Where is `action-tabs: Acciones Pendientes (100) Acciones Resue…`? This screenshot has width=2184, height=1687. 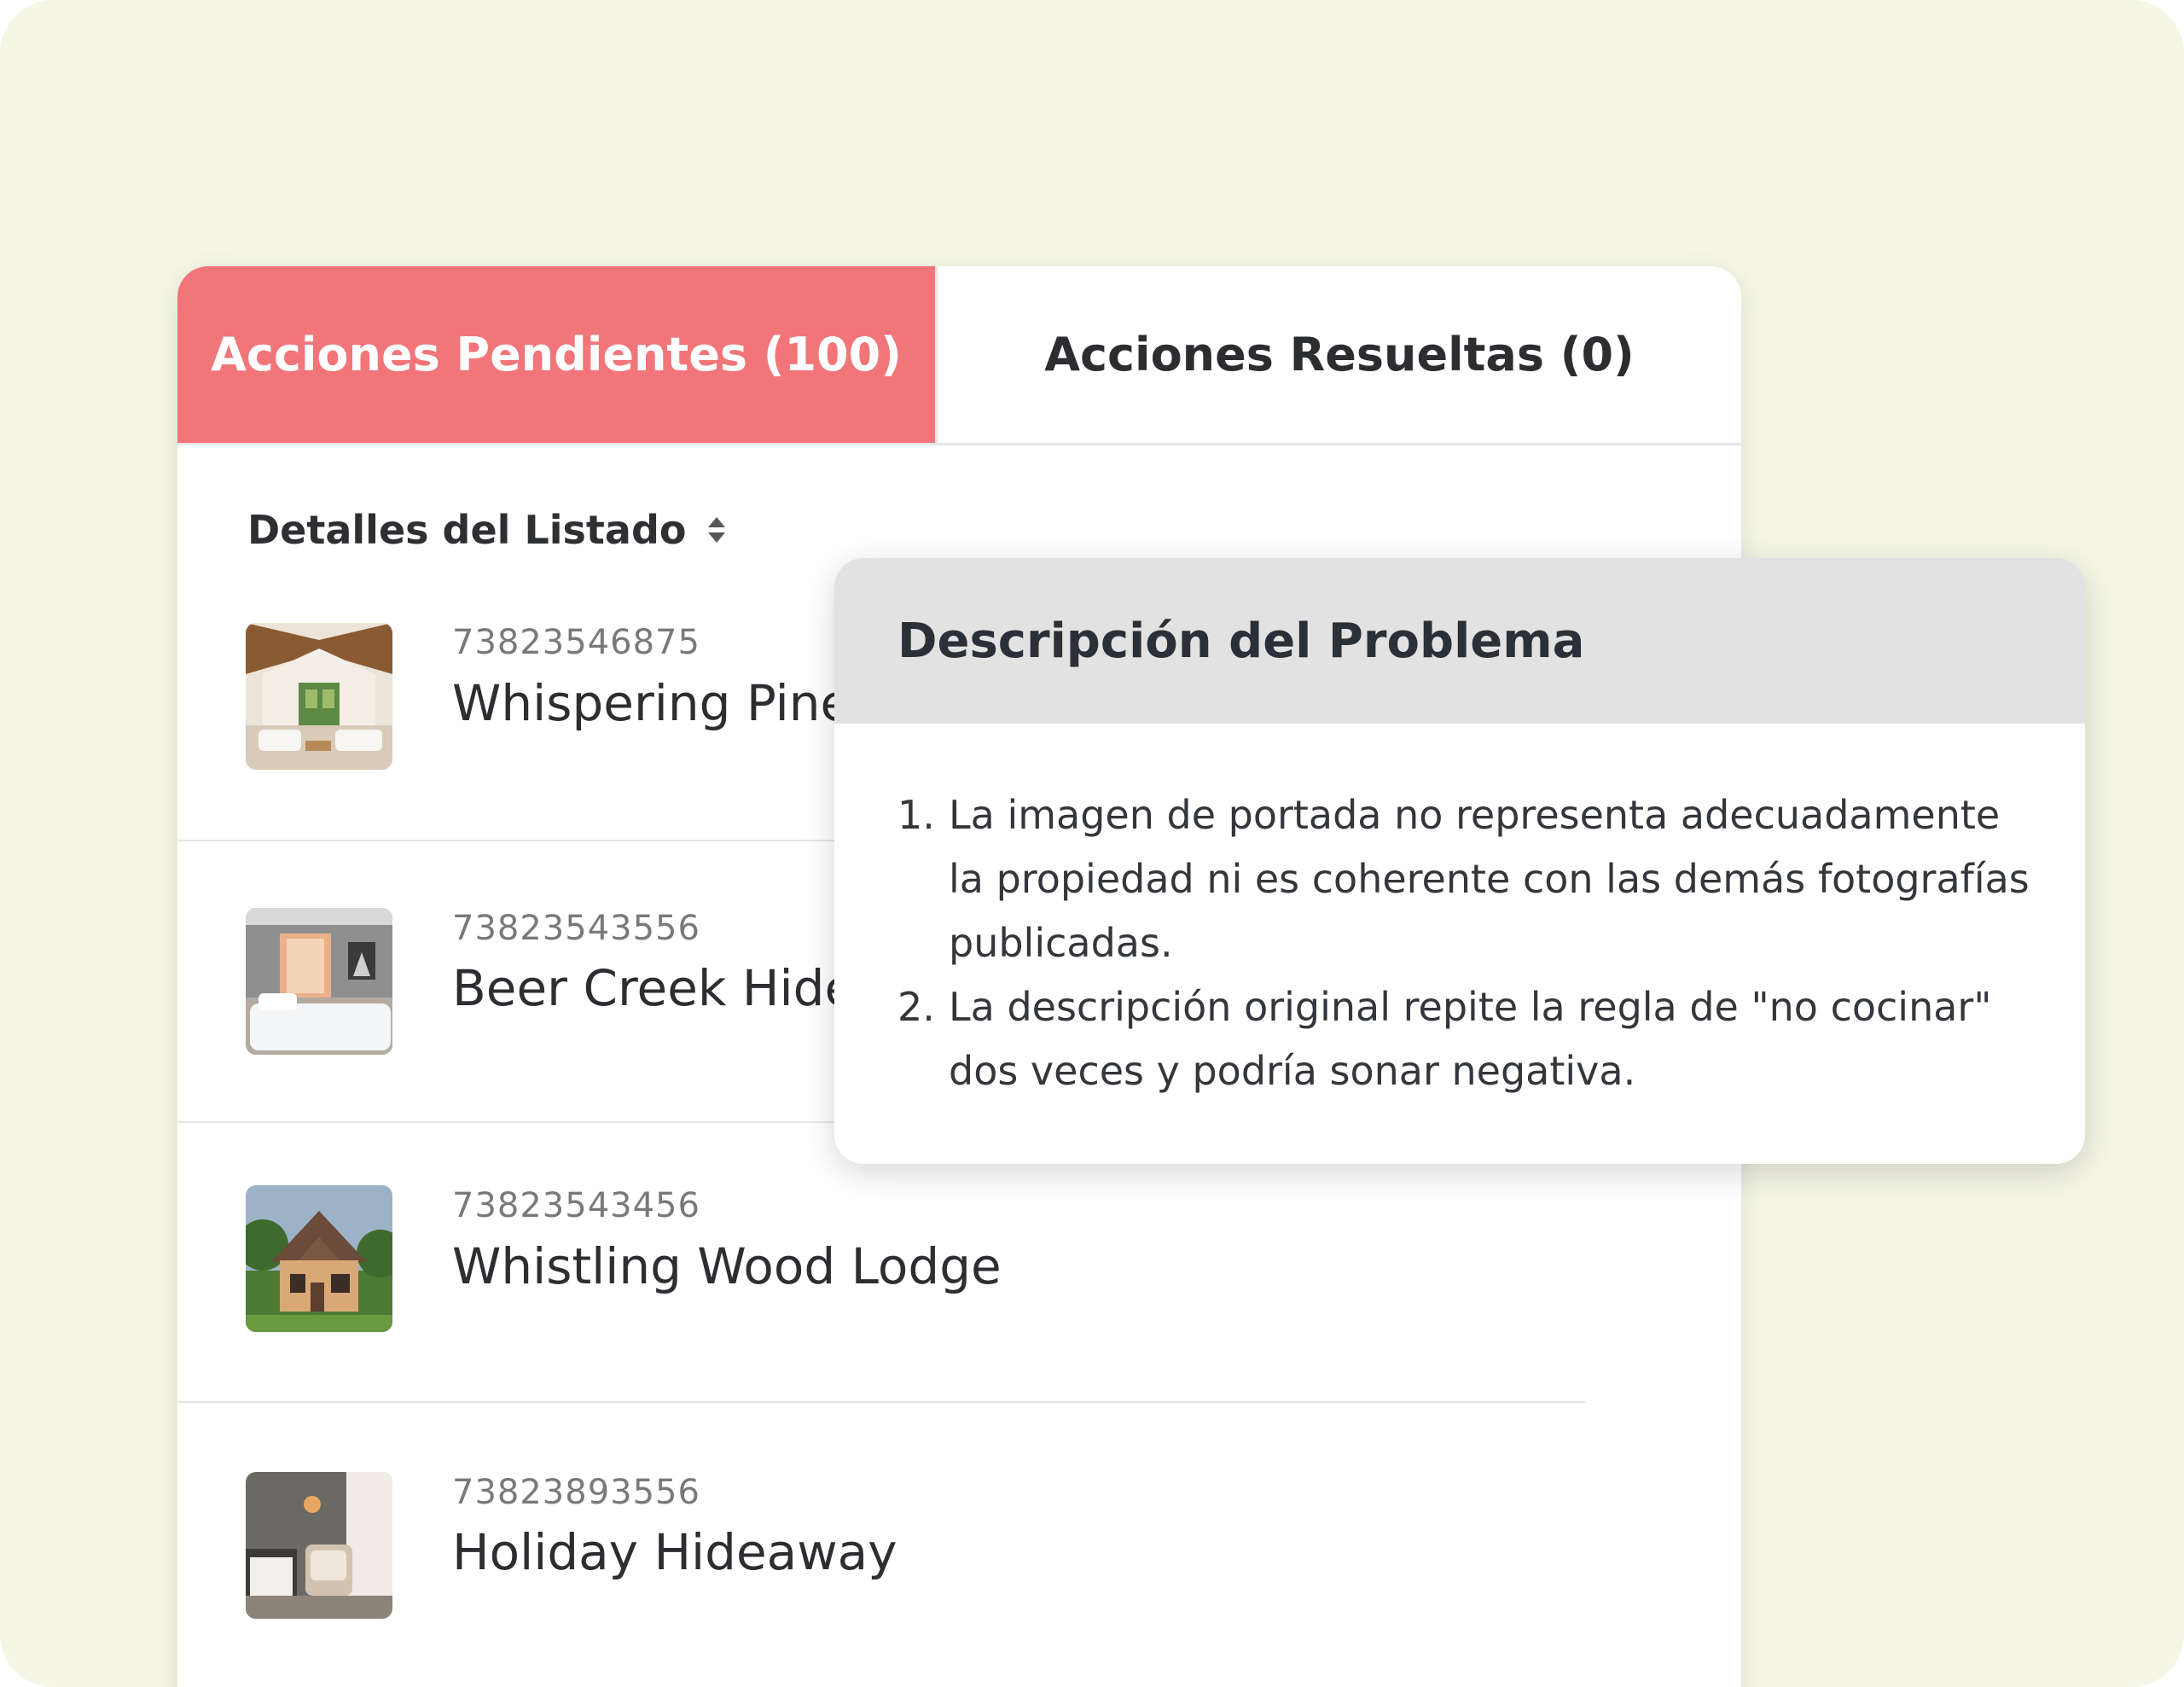
action-tabs: Acciones Pendientes (100) Acciones Resue… is located at coordinates (959, 355).